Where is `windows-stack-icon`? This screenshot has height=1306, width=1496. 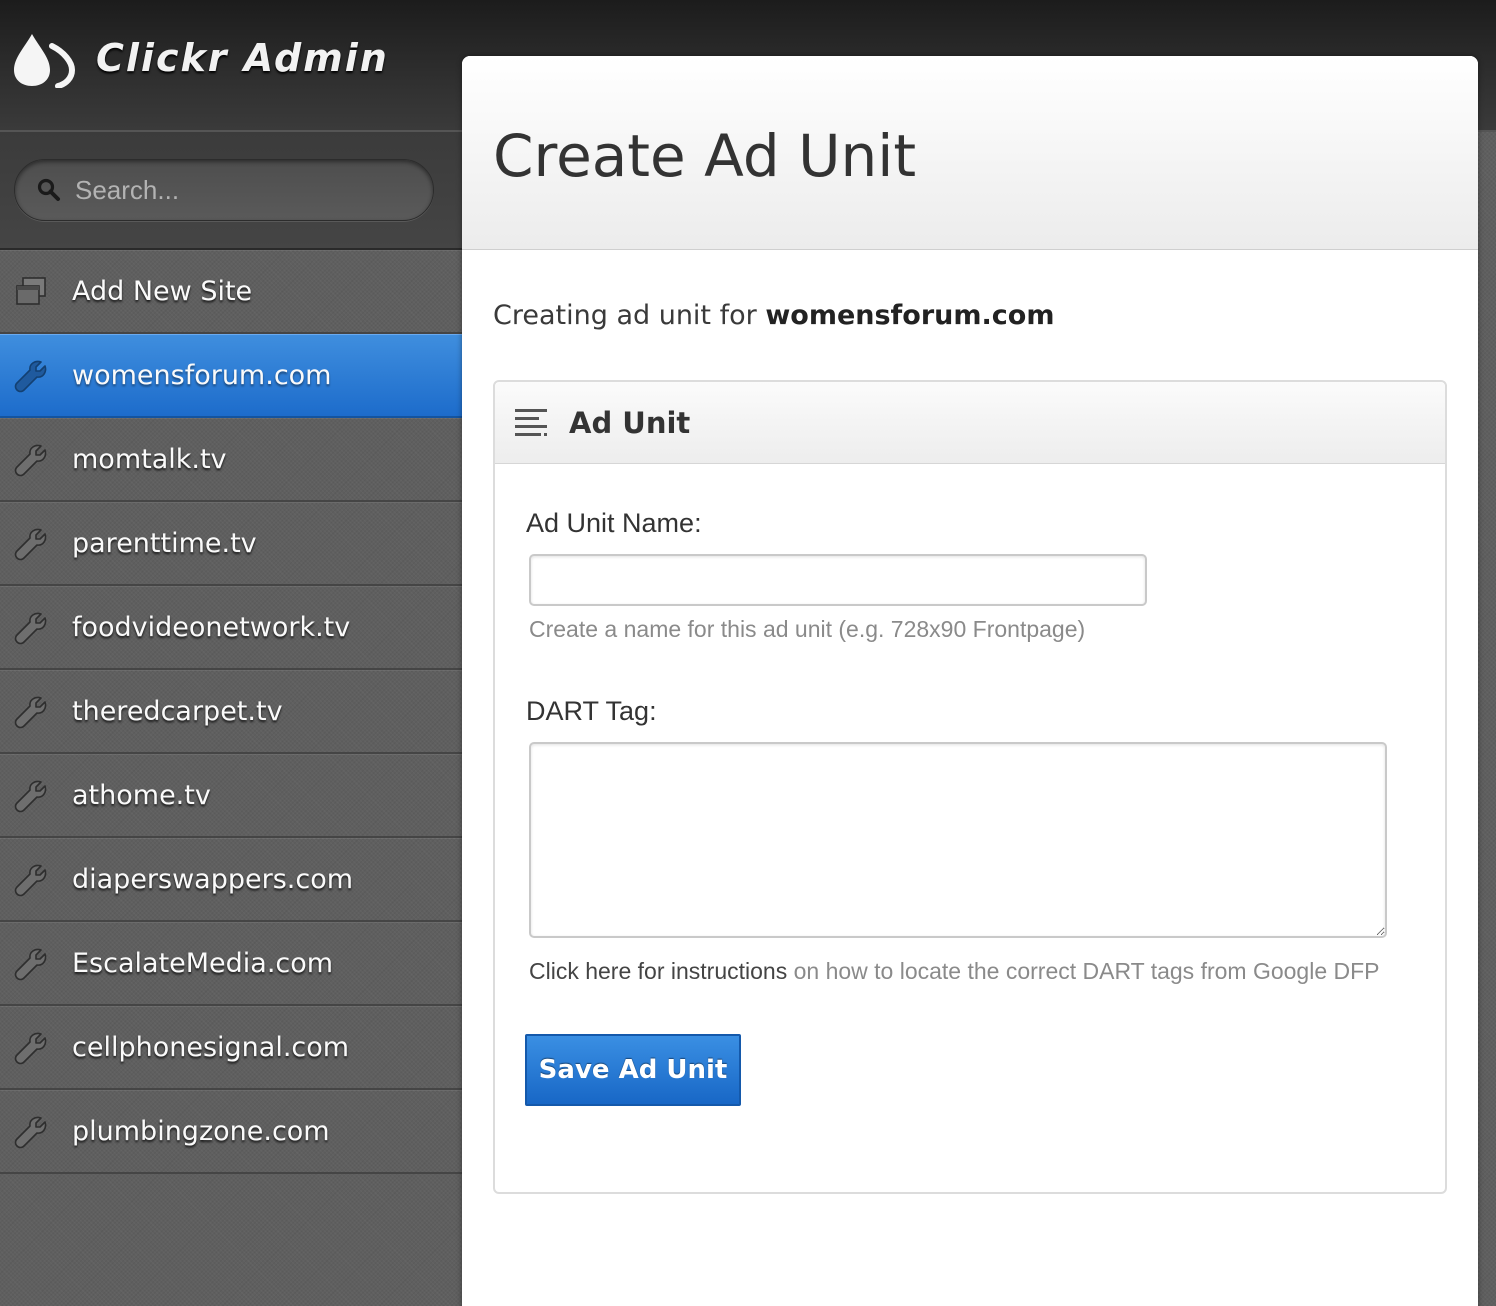
windows-stack-icon is located at coordinates (31, 290).